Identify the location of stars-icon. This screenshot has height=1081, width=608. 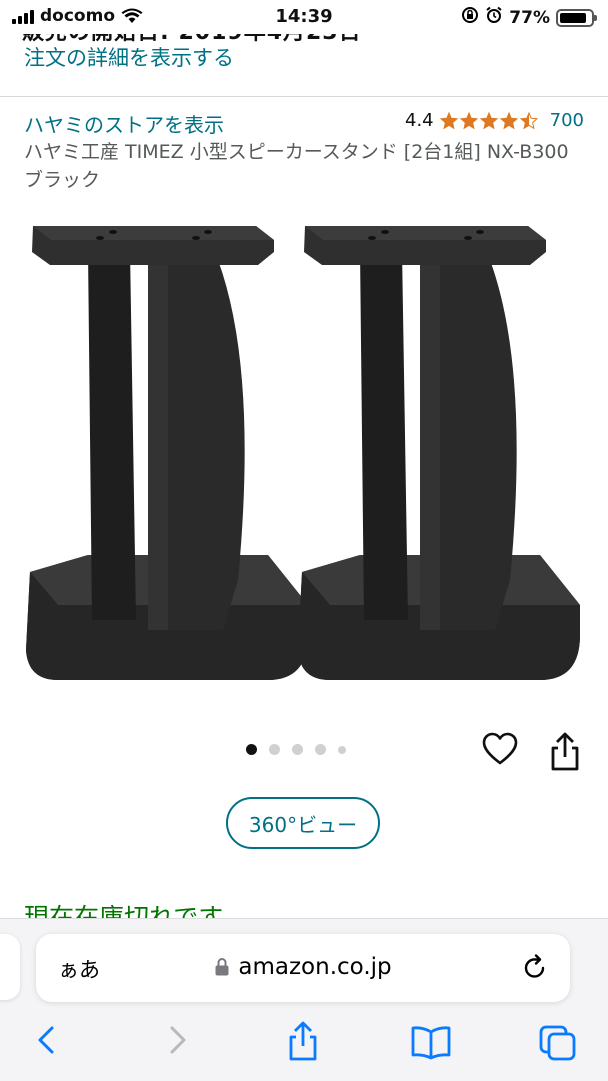
(489, 120).